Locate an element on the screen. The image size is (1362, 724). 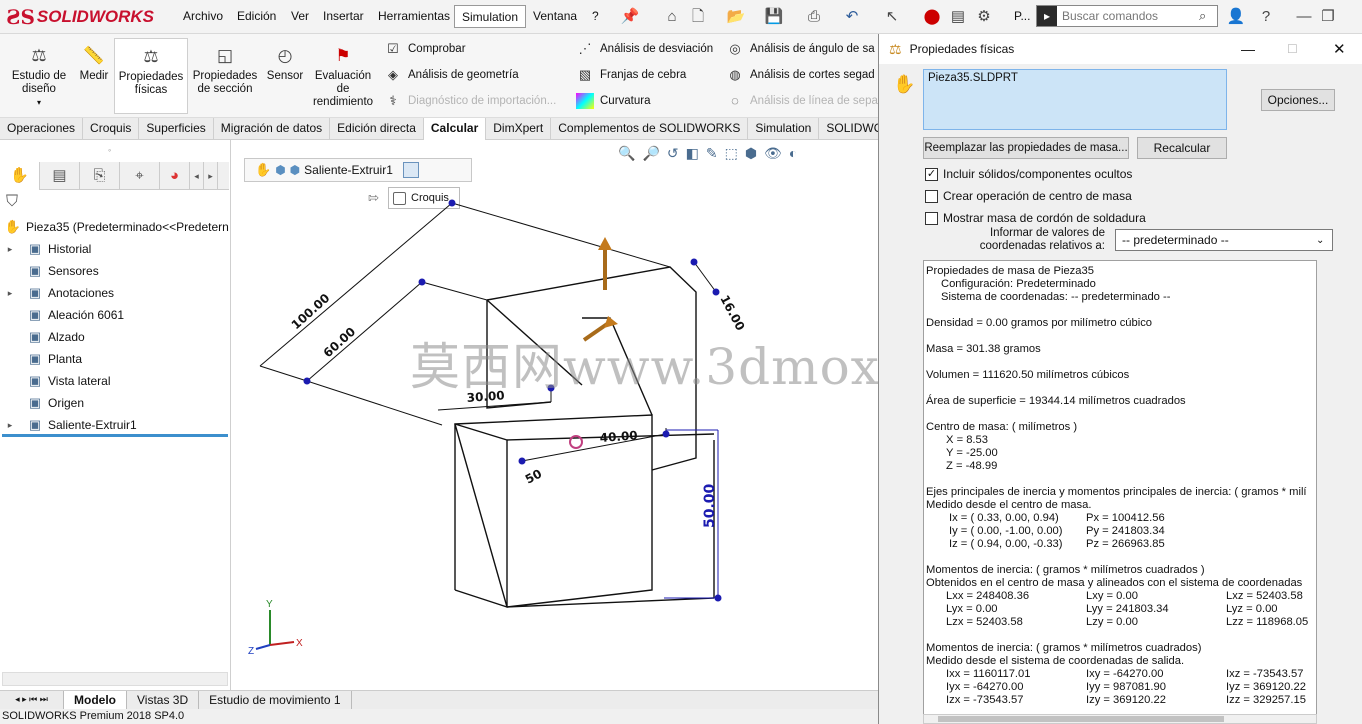
propiedades-fisicas-button: ⚖ Propiedades físicas is located at coordinates (151, 76).